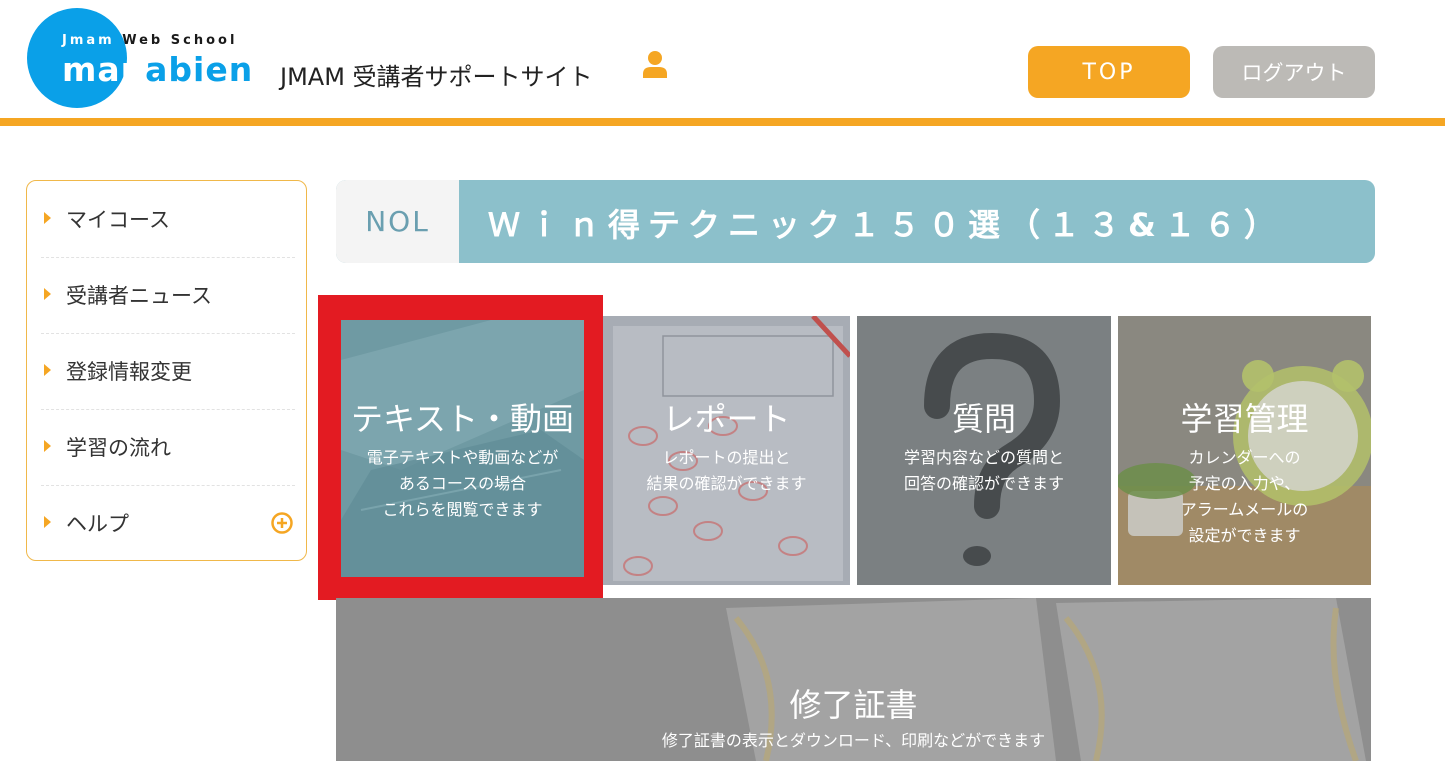  I want to click on top-button: TOP, so click(1109, 72).